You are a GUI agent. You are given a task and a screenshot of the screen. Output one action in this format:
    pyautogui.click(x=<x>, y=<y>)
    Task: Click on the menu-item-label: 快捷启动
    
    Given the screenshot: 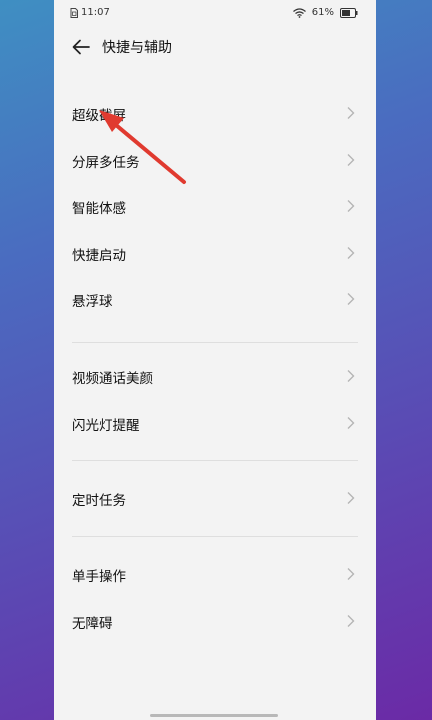 What is the action you would take?
    pyautogui.click(x=99, y=255)
    